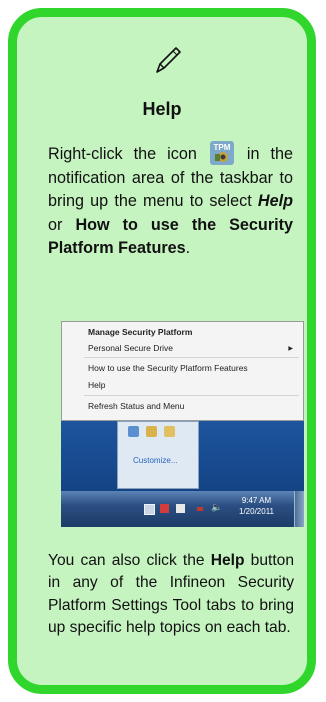  What do you see at coordinates (130, 348) in the screenshot?
I see `menu-item-personal-secure-drive: Personal Secure Drive` at bounding box center [130, 348].